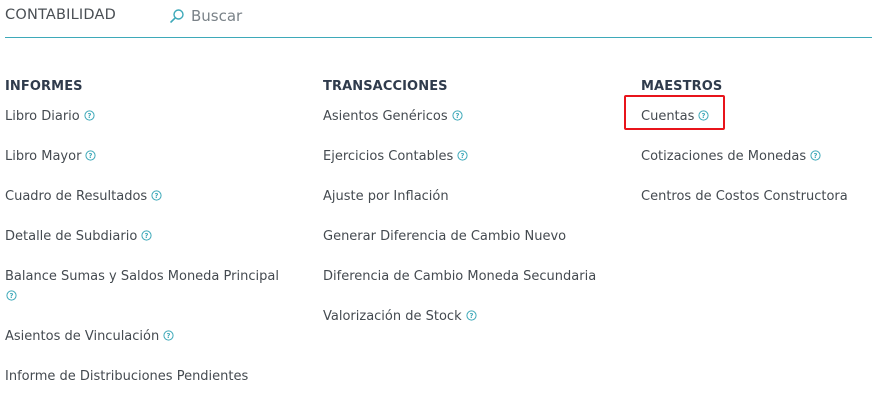 The height and width of the screenshot is (401, 872). Describe the element at coordinates (460, 276) in the screenshot. I see `menu-item-label: Diferencia de Cambio Moneda Secundaria` at that location.